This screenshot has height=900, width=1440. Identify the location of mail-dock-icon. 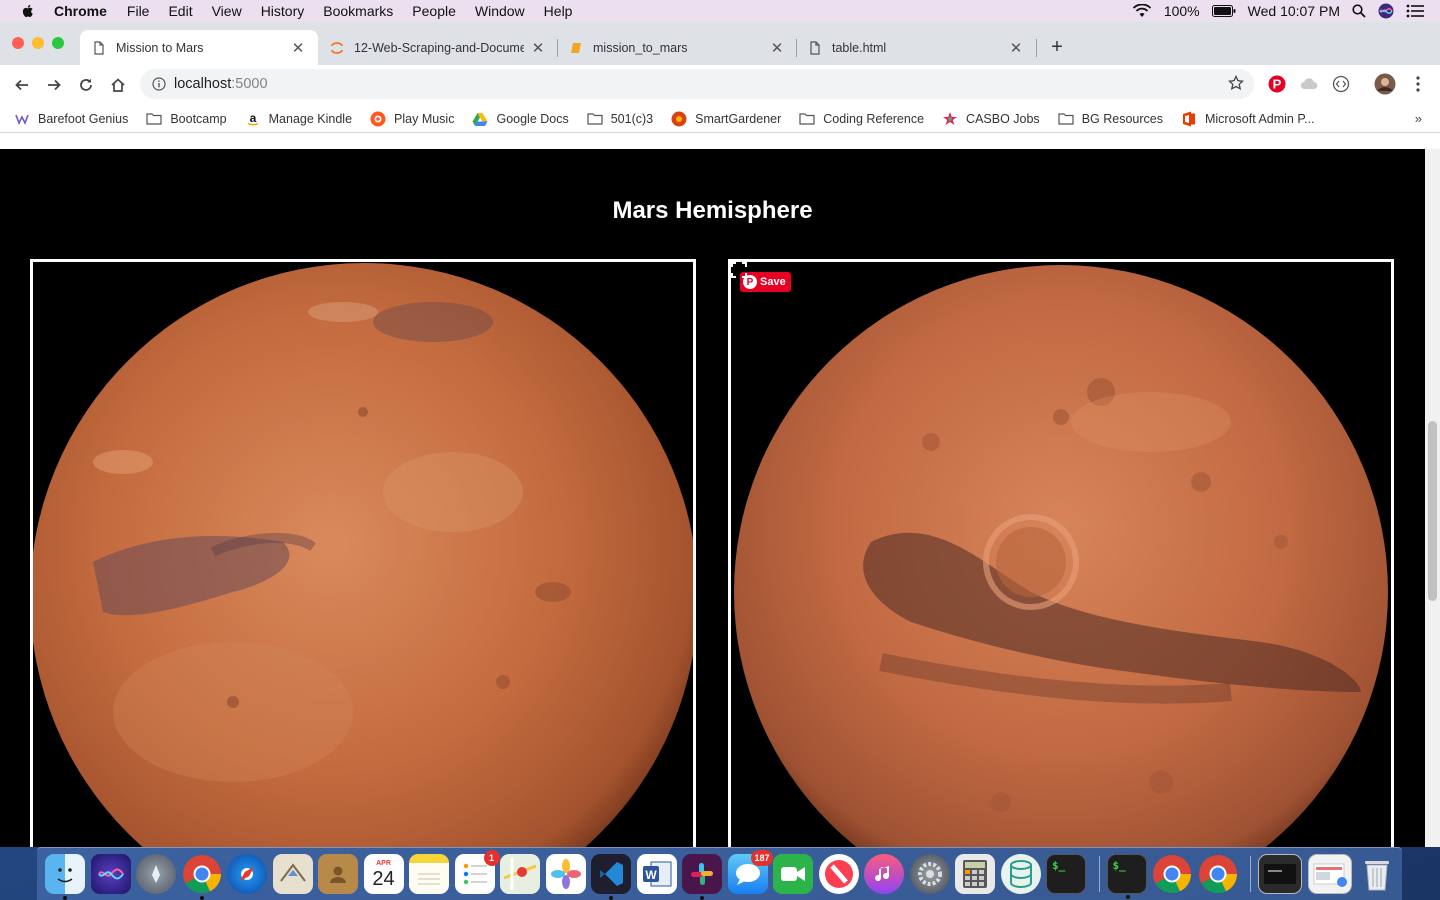
(292, 874).